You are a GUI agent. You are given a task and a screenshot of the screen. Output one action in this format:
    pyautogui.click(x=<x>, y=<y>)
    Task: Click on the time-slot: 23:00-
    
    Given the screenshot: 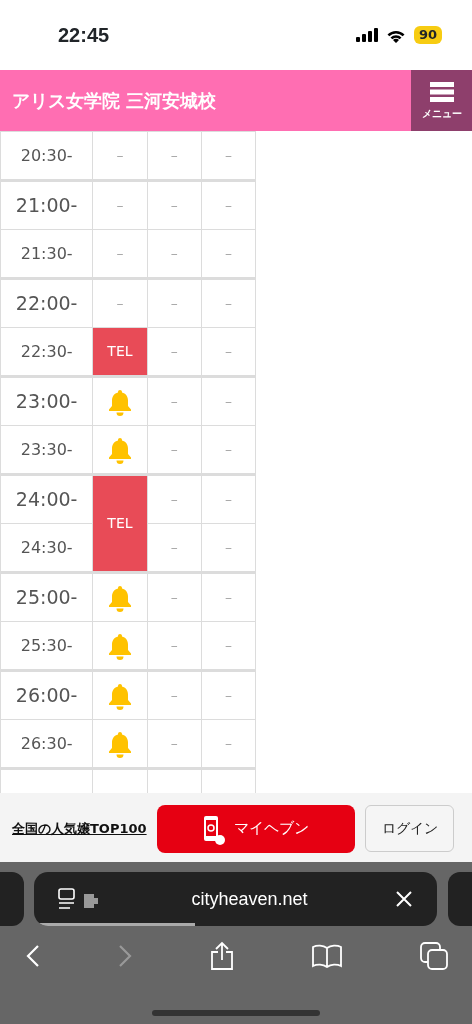 What is the action you would take?
    pyautogui.click(x=46, y=401)
    